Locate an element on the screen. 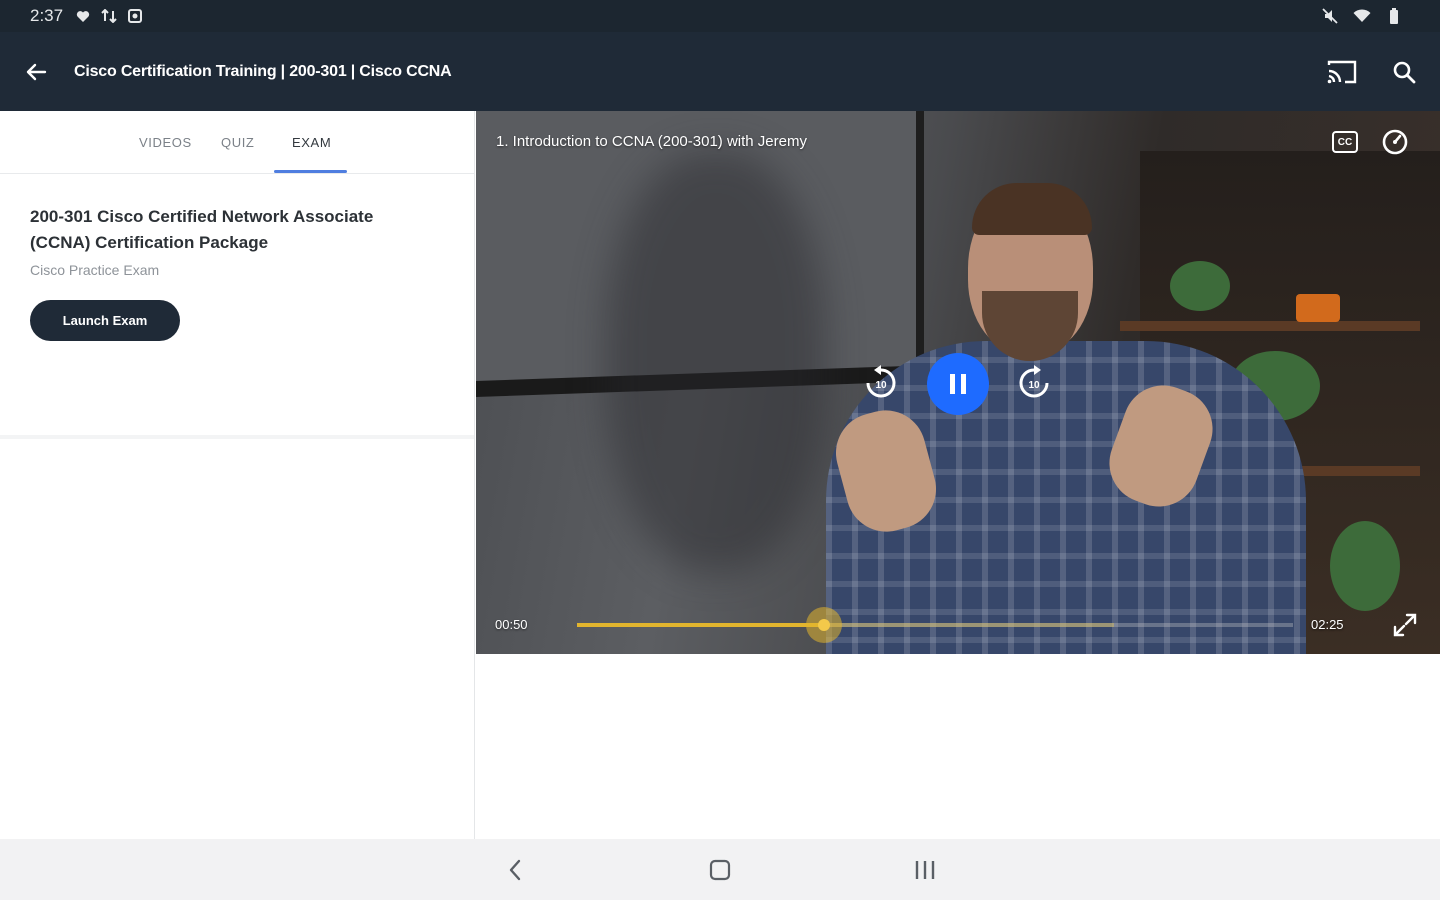 This screenshot has height=900, width=1440. tab-bar: VIDEOS QUIZ EXAM is located at coordinates (237, 142).